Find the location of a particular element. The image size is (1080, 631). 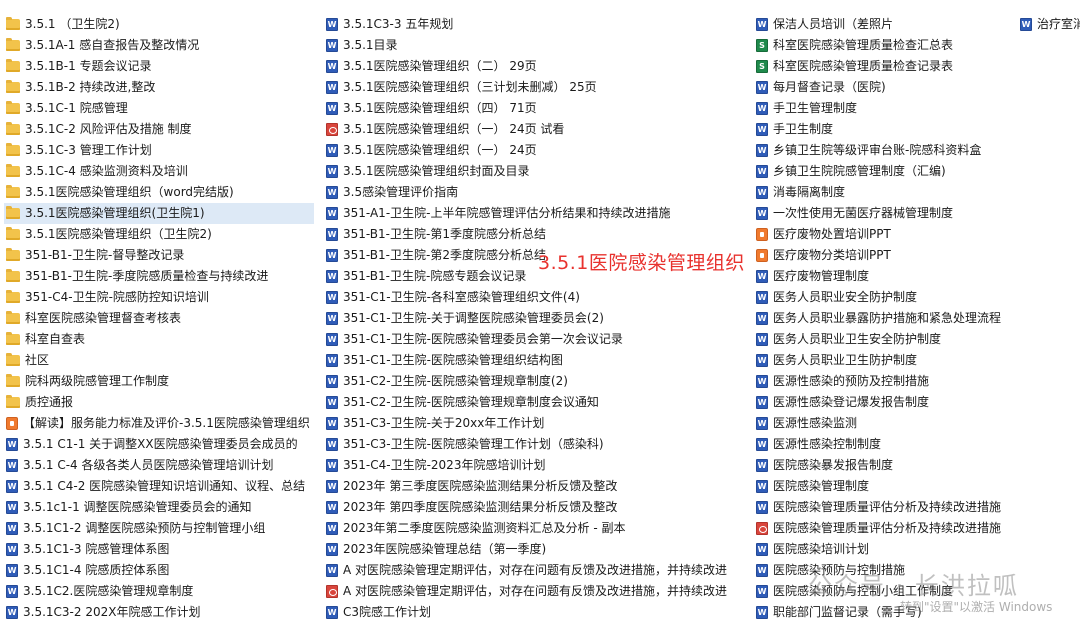

file-item: 每月督查记录（医院) is located at coordinates (884, 87).